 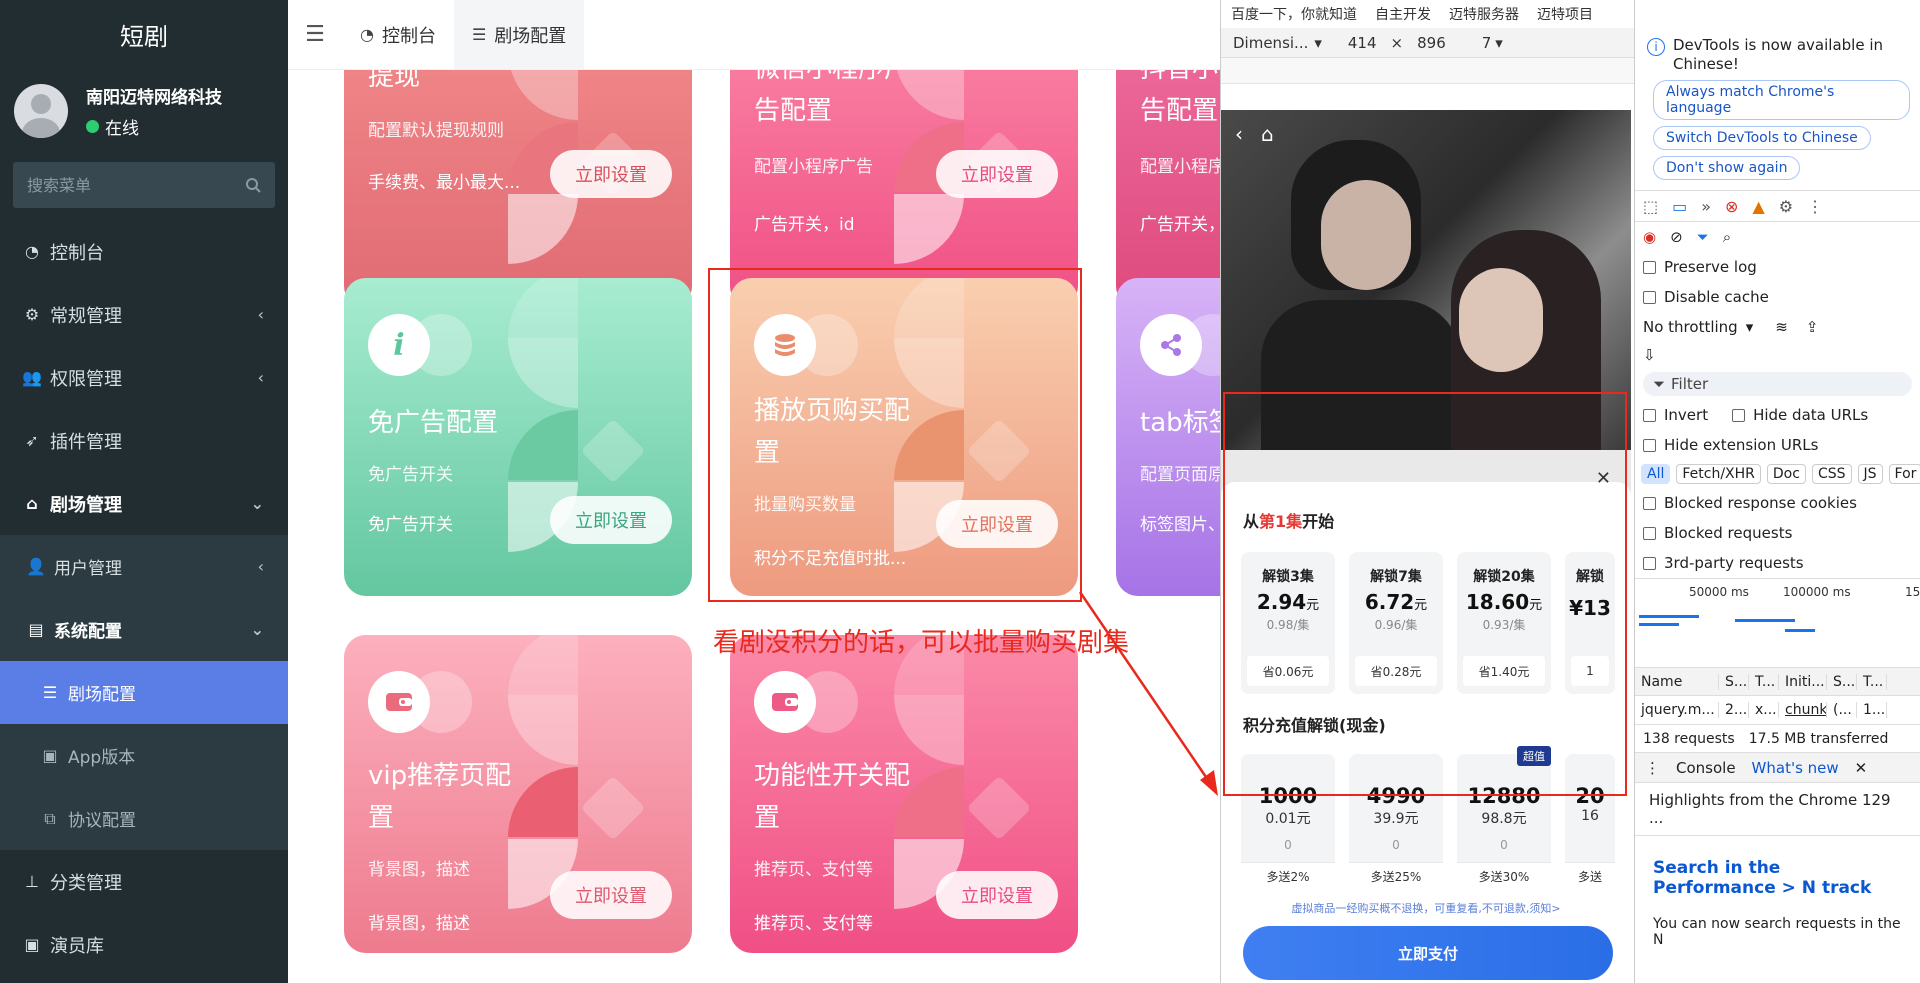 I want to click on dont-show-again-button: Don't show again, so click(x=1727, y=168).